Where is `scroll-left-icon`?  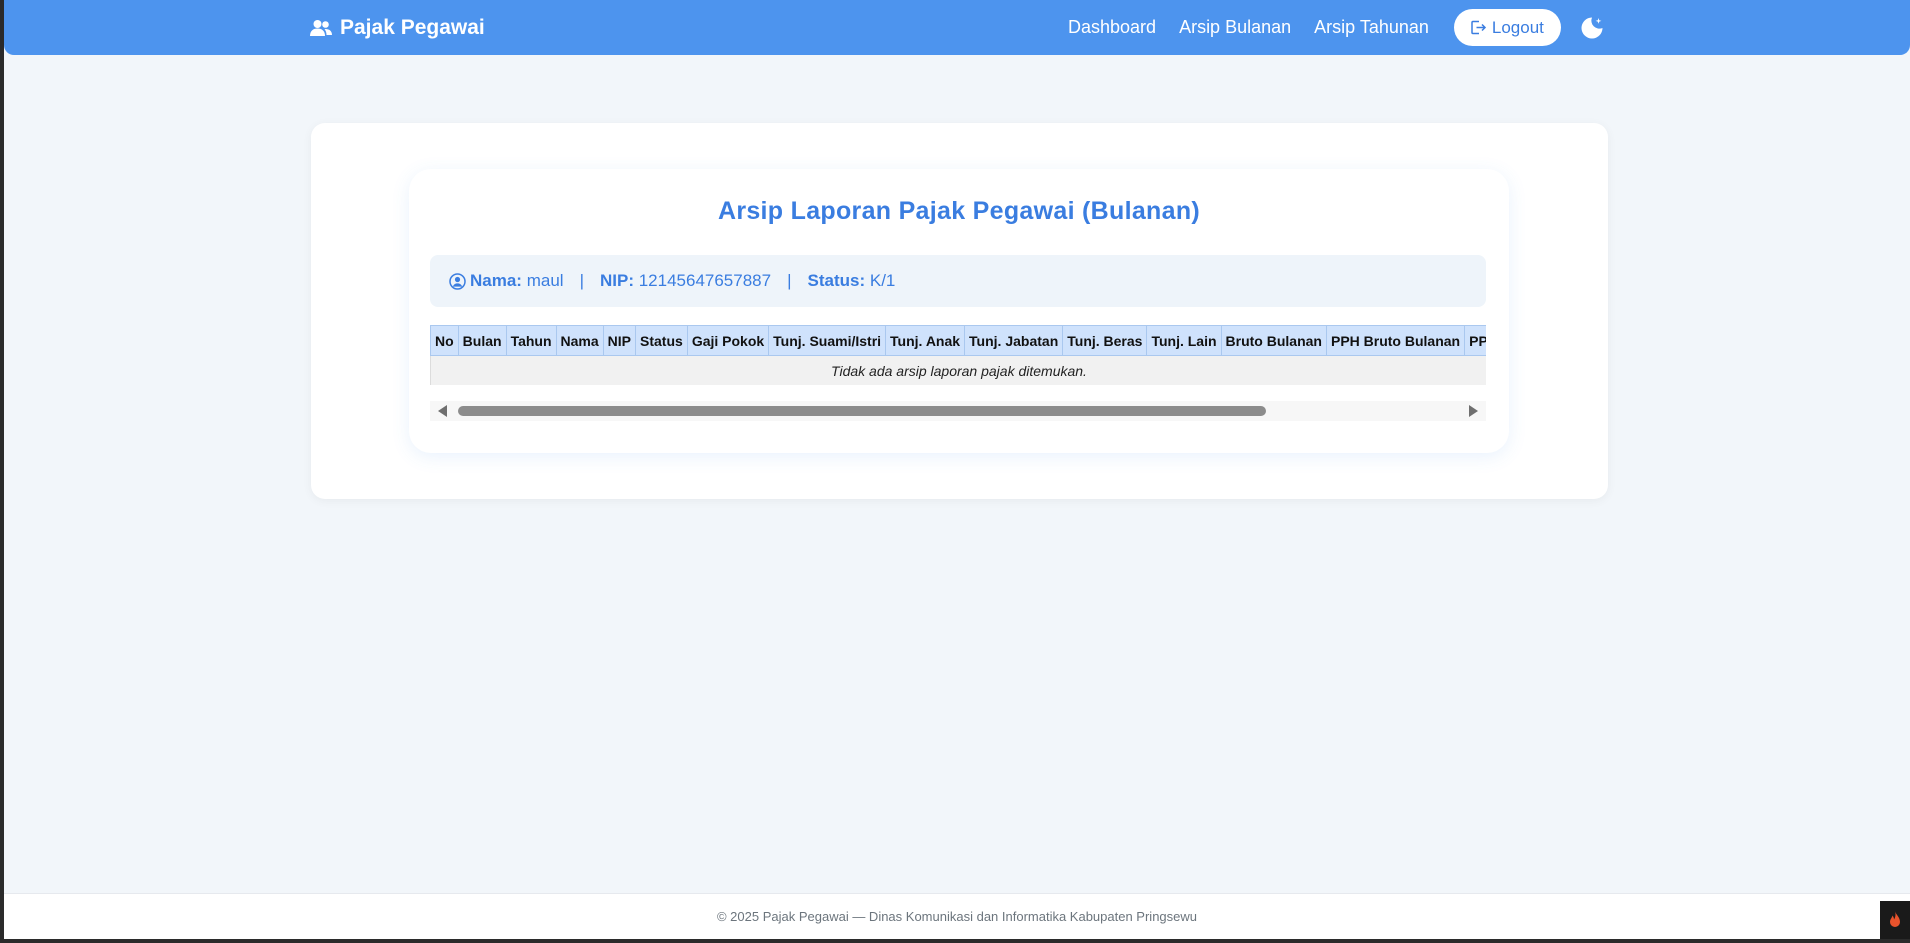
scroll-left-icon is located at coordinates (442, 411).